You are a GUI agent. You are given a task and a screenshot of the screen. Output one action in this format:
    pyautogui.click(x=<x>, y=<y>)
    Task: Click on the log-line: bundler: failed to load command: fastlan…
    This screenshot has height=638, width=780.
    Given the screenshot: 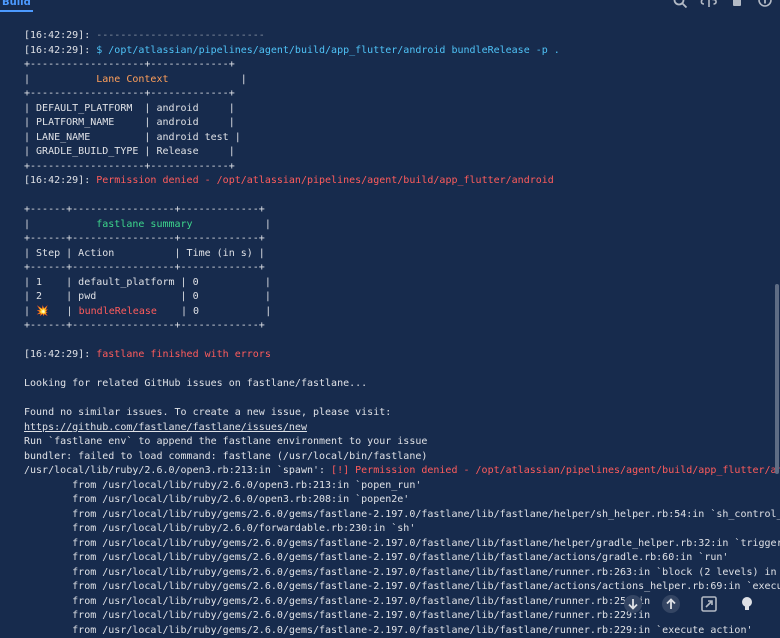 What is the action you would take?
    pyautogui.click(x=402, y=457)
    